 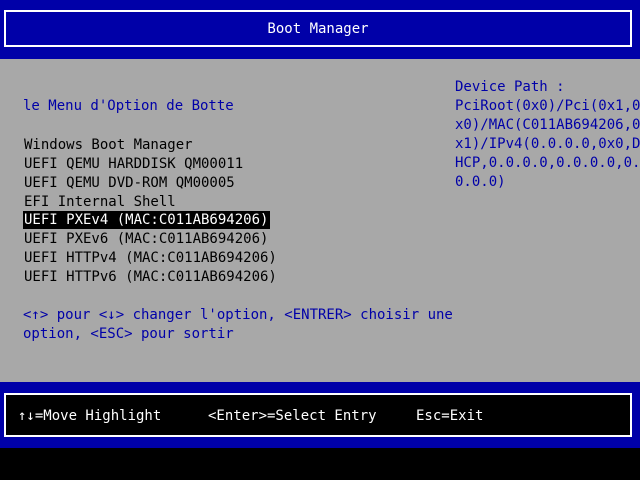 I want to click on help-text-line-2: option, <ESC> pour sortir, so click(x=128, y=334).